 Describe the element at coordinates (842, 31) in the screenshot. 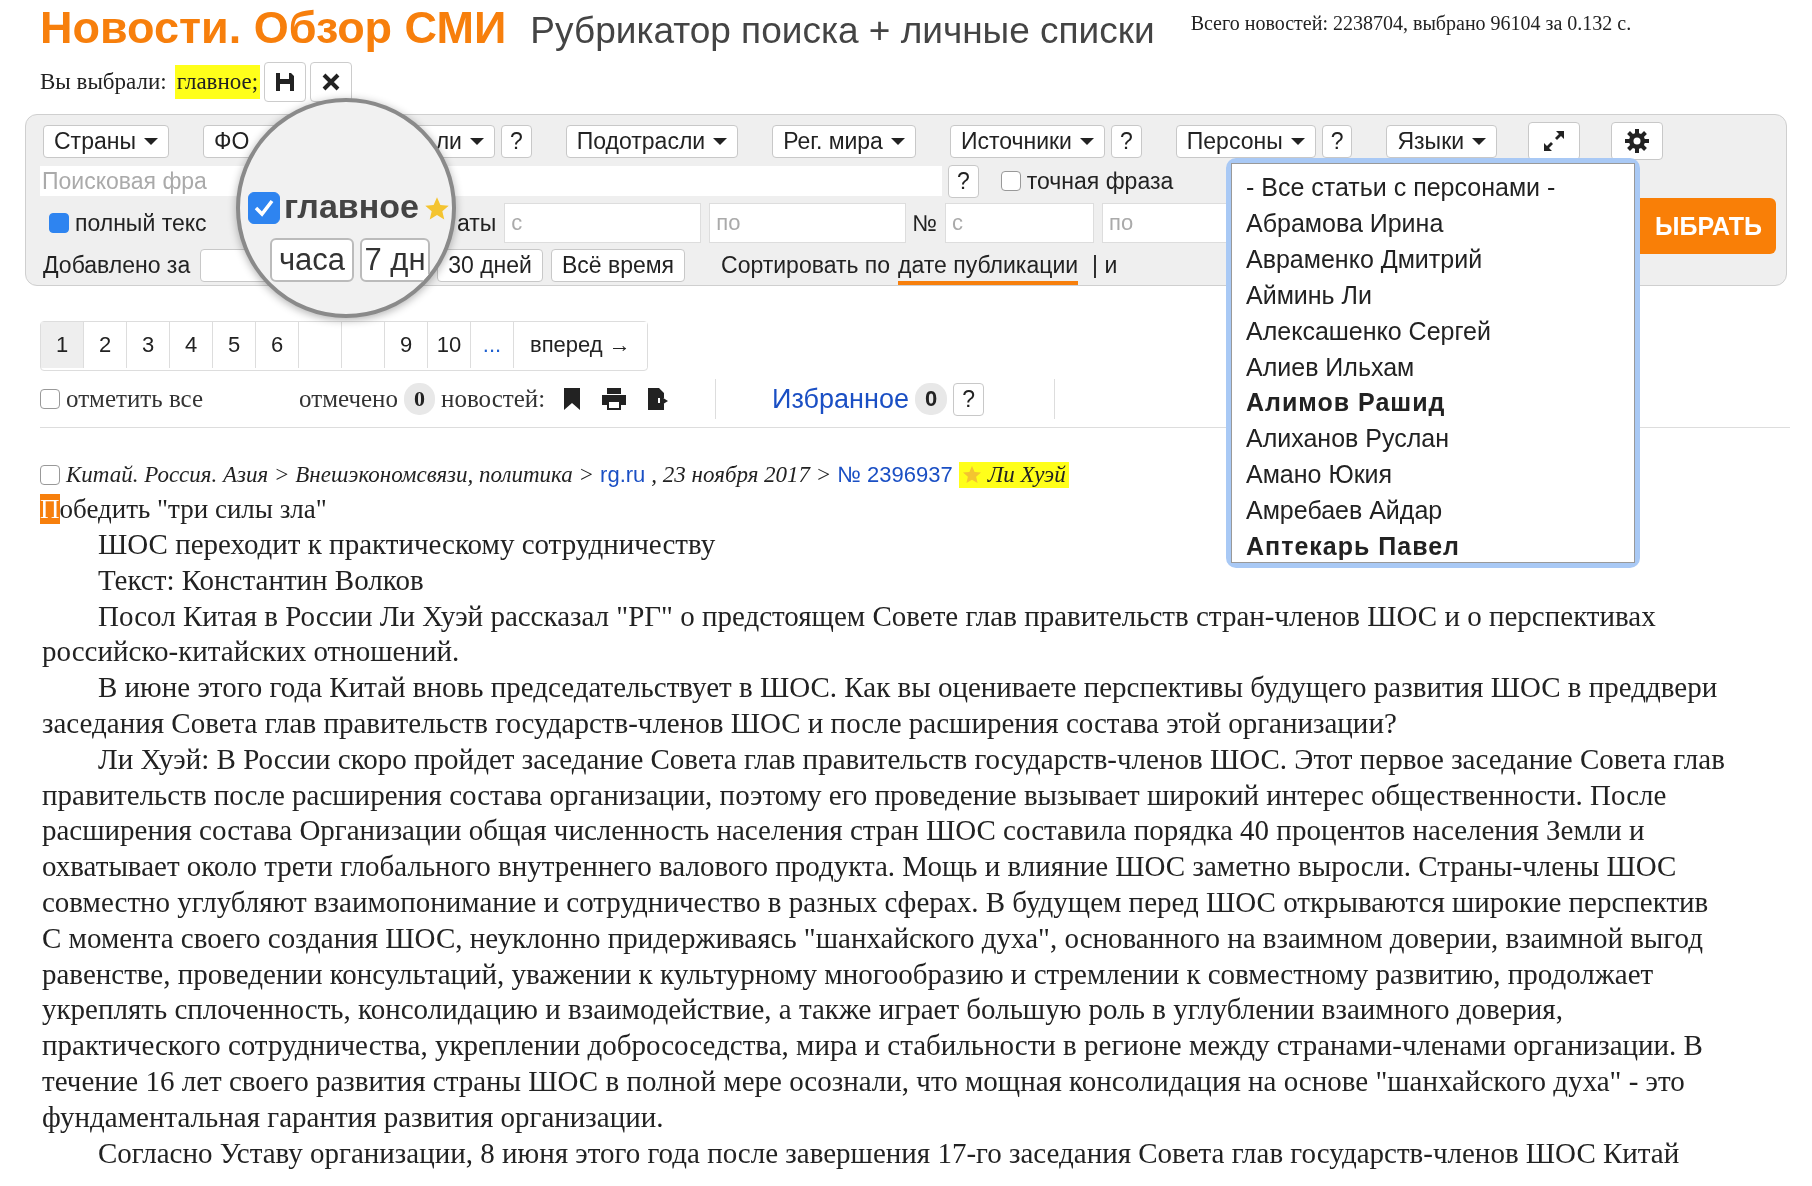

I see `page-subtitle: Рубрикатор поиска + личные списки` at that location.